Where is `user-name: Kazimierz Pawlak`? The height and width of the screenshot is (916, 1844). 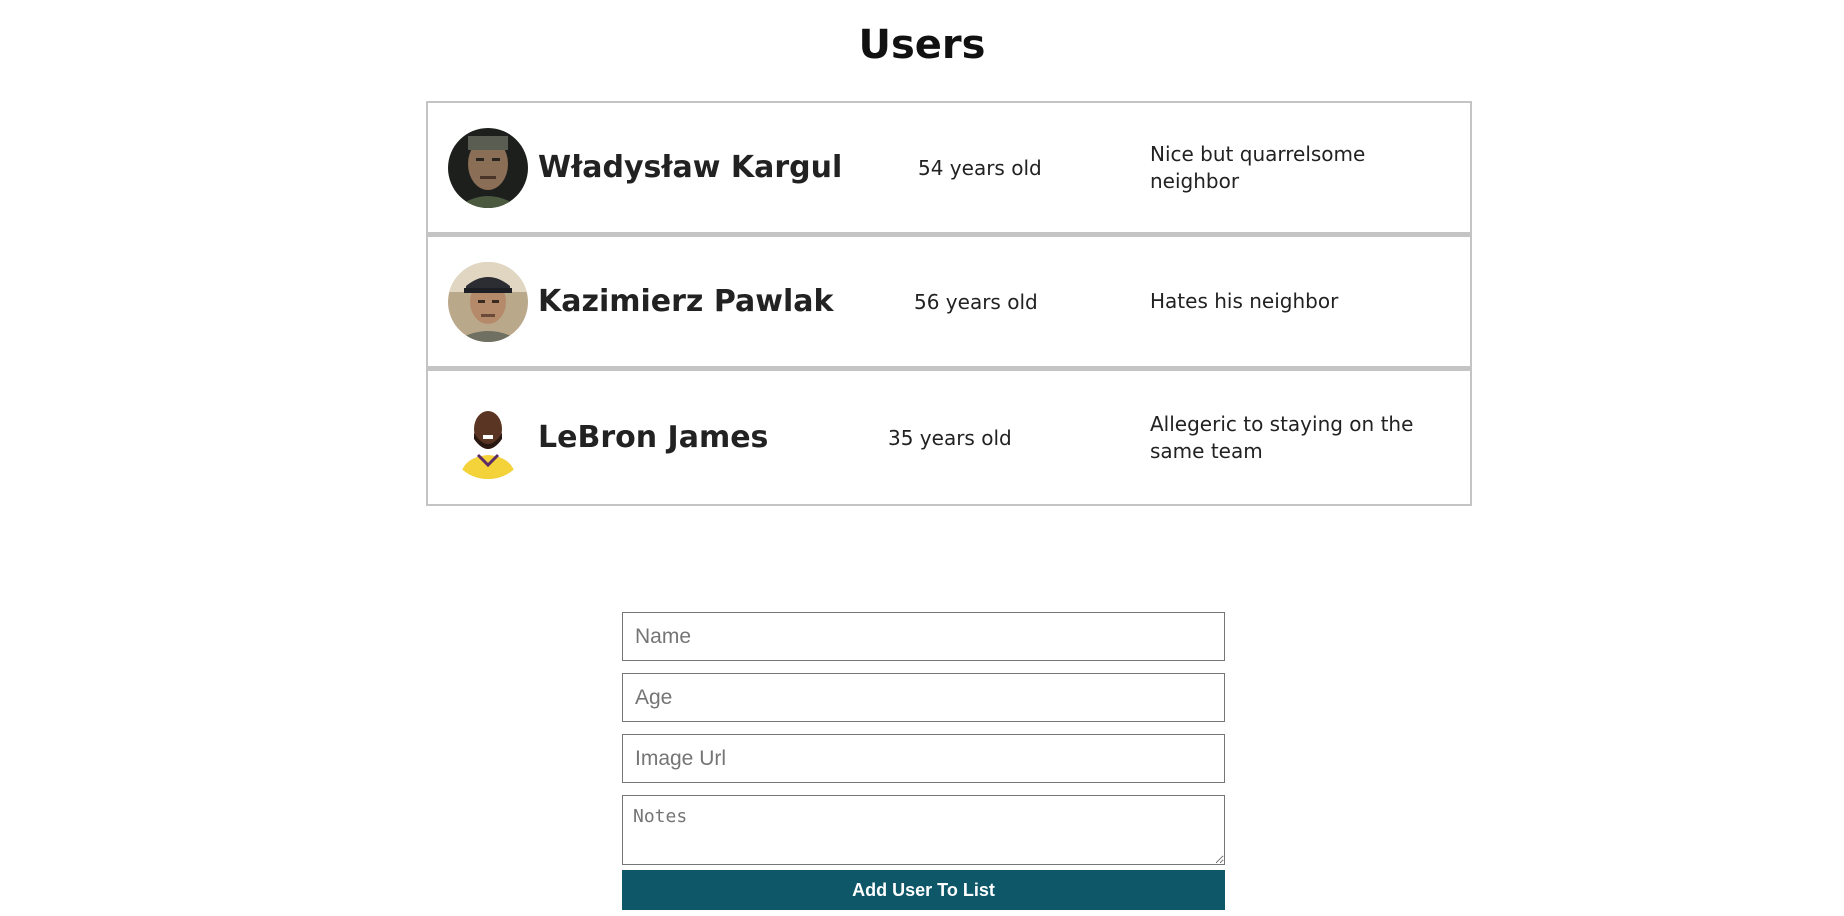
user-name: Kazimierz Pawlak is located at coordinates (686, 301).